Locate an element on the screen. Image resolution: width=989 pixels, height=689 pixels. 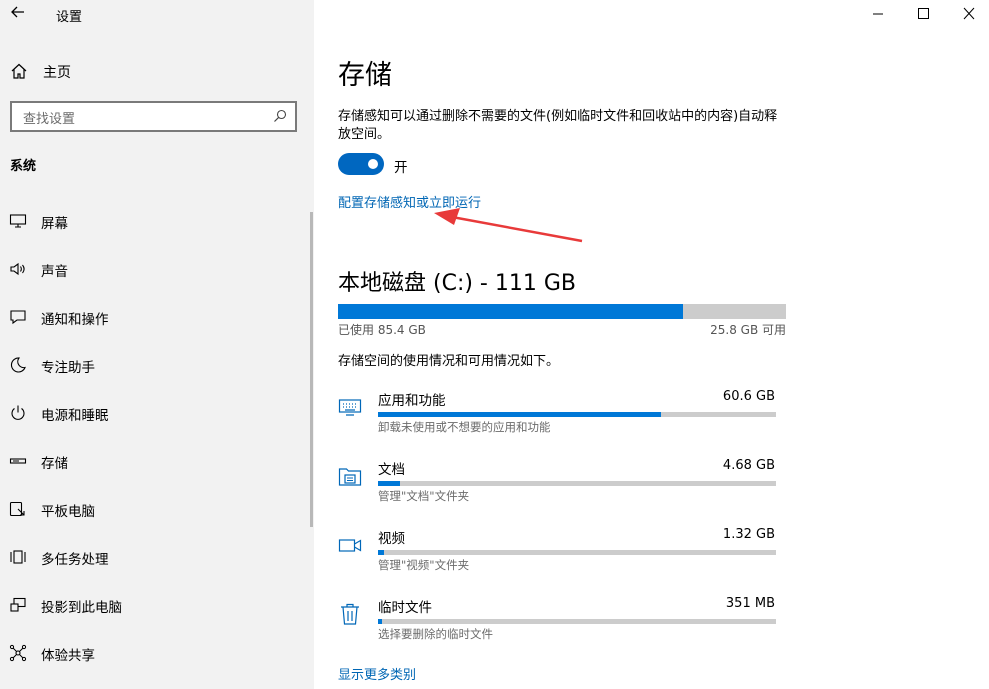
multitask-icon is located at coordinates (18, 557).